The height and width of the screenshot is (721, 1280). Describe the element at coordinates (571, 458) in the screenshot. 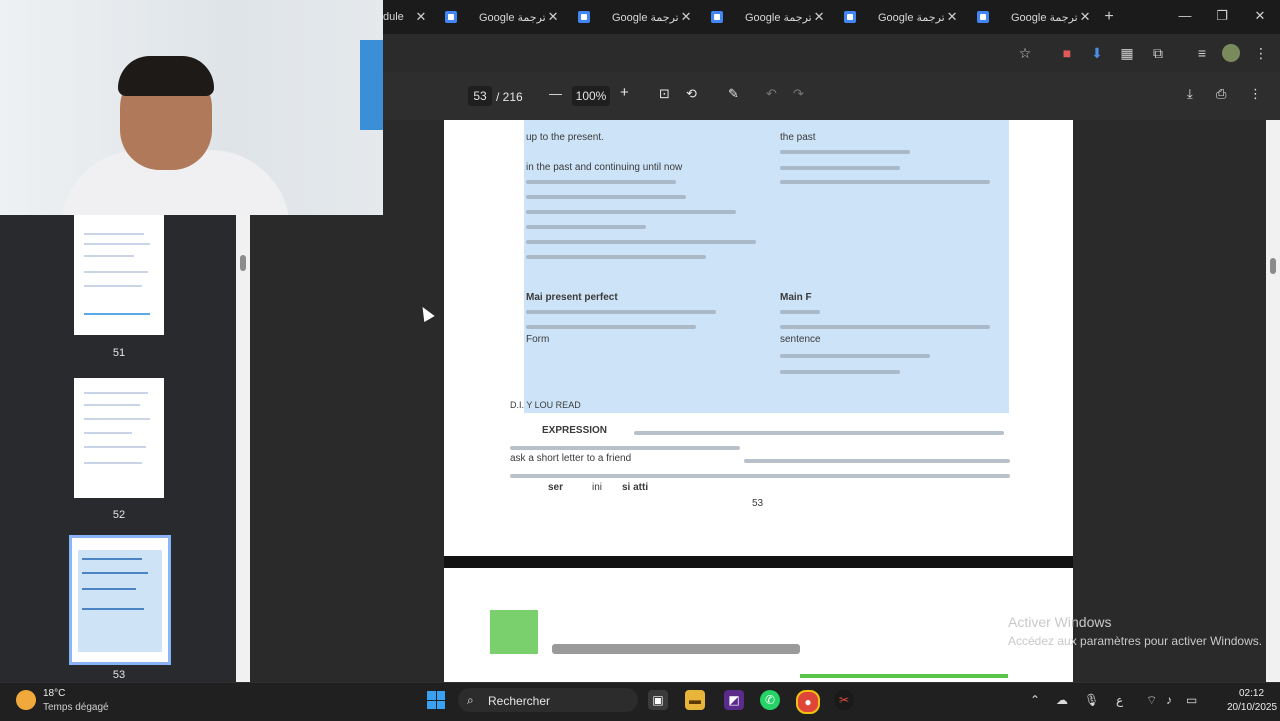

I see `doc-word: ask a short letter to a friend` at that location.